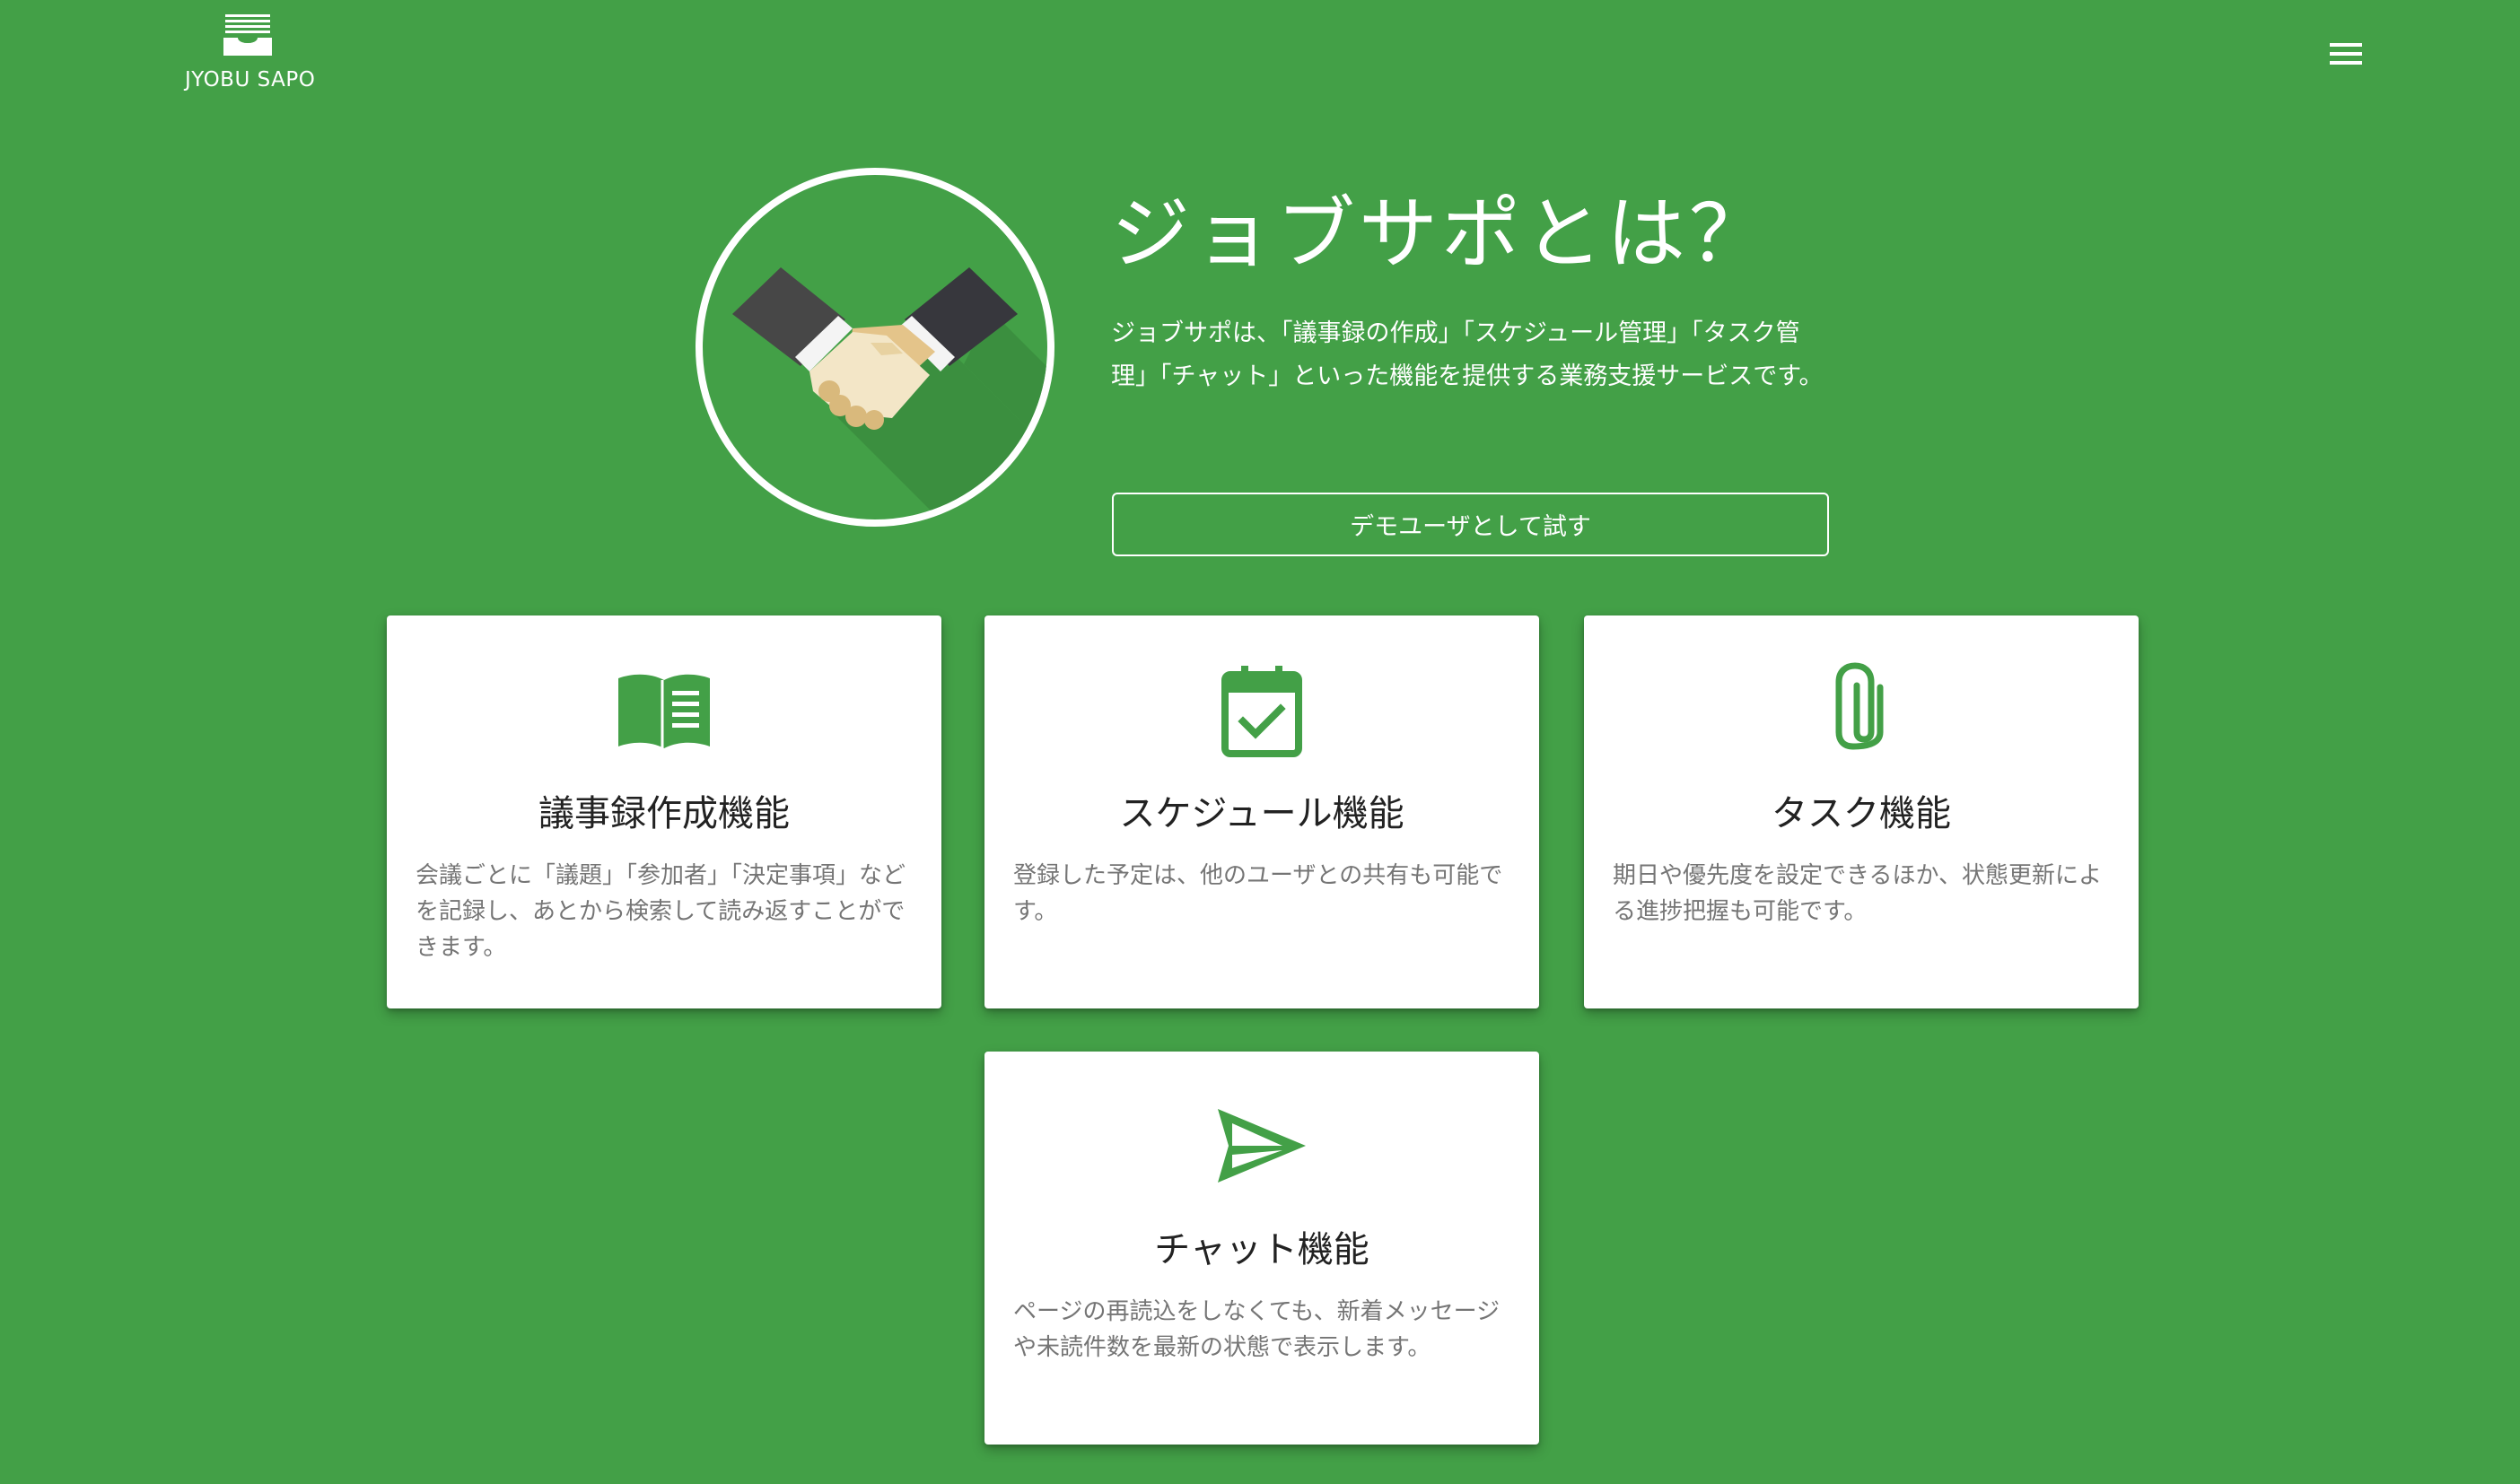 This screenshot has height=1484, width=2520. What do you see at coordinates (1857, 894) in the screenshot?
I see `card-description: 期日や優先度を設定できるほか、状態更新による進捗把握も可能です。` at bounding box center [1857, 894].